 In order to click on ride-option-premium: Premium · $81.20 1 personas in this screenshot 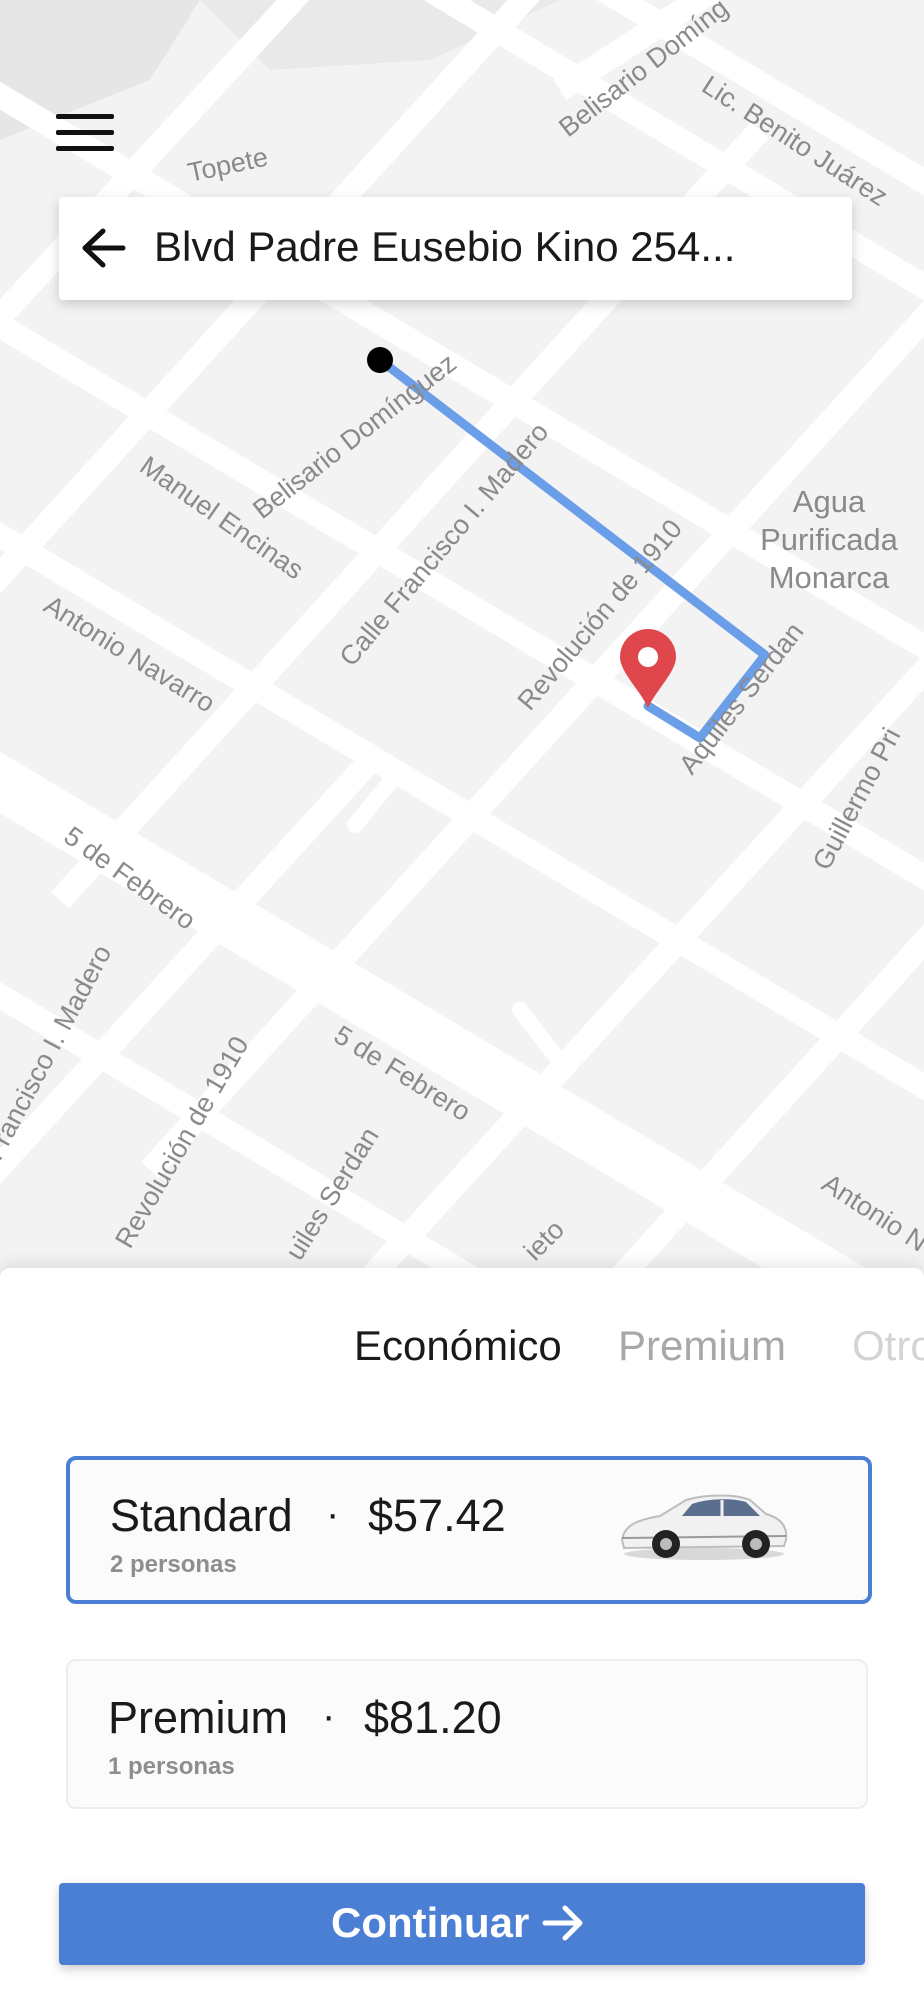, I will do `click(467, 1734)`.